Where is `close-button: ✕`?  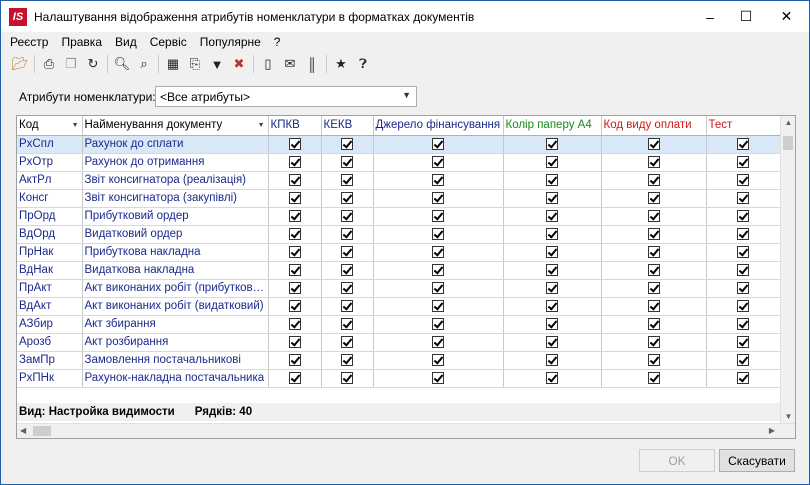
close-button: ✕ is located at coordinates (786, 16).